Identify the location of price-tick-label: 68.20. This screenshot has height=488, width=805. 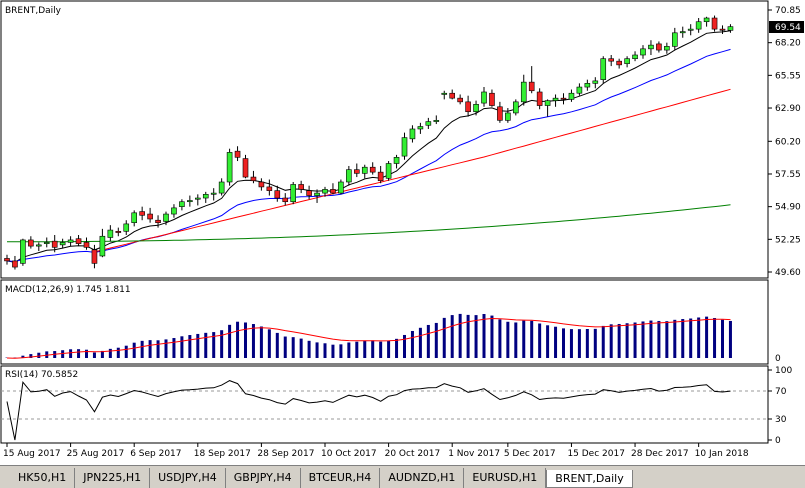
(788, 44).